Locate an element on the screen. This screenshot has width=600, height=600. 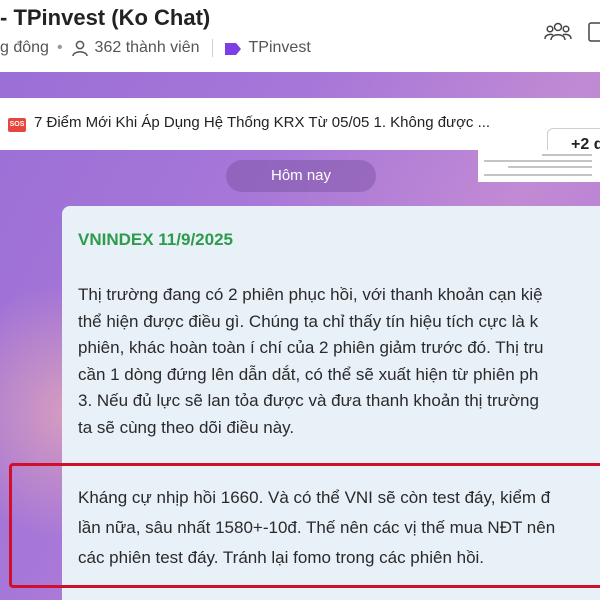
group-title: - TPinvest (Ko Chat) is located at coordinates (105, 17).